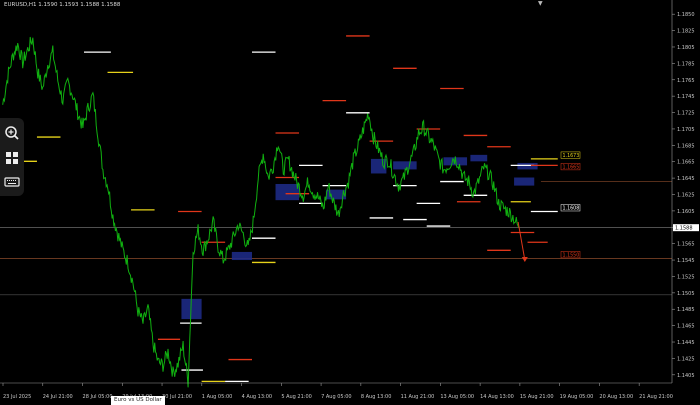 Image resolution: width=700 pixels, height=405 pixels. What do you see at coordinates (686, 15) in the screenshot?
I see `y-tick-label: 1.1850` at bounding box center [686, 15].